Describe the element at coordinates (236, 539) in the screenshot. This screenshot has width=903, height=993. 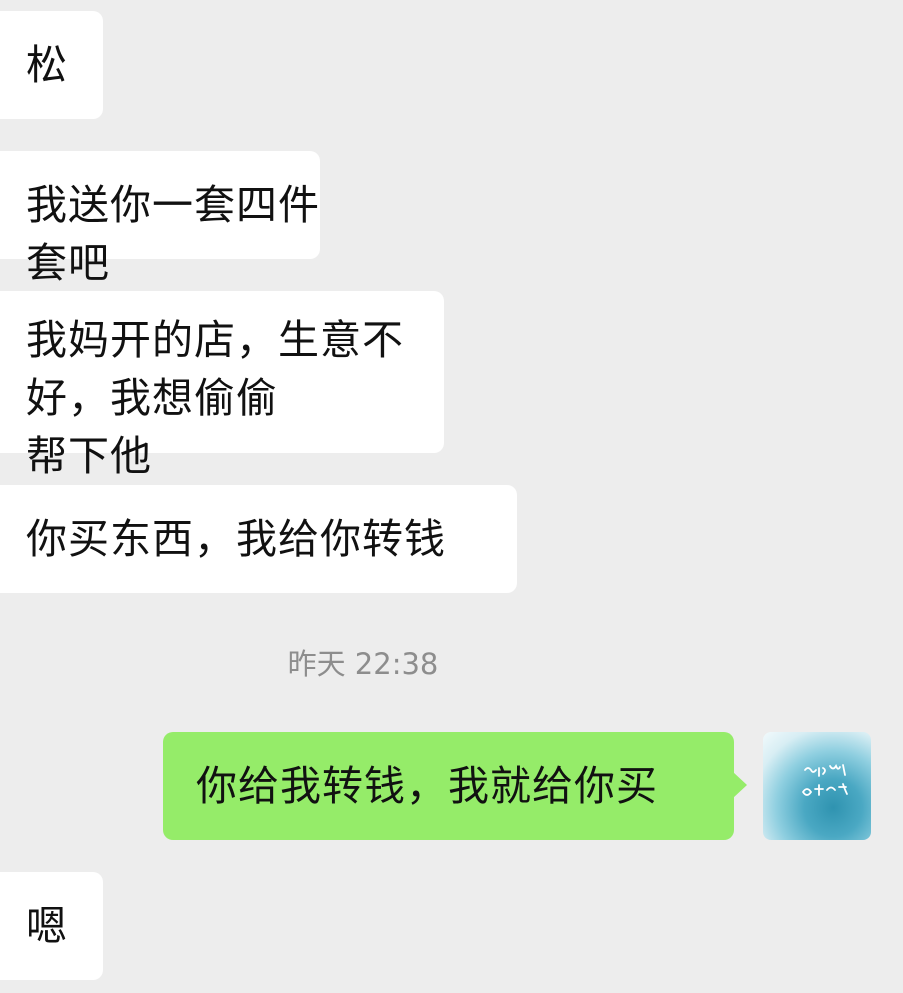
I see `message-text: 你买东西，我给你转钱` at that location.